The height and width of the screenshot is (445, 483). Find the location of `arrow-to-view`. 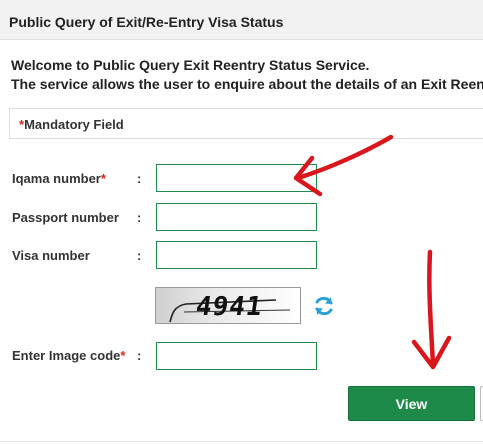

arrow-to-view is located at coordinates (431, 309).